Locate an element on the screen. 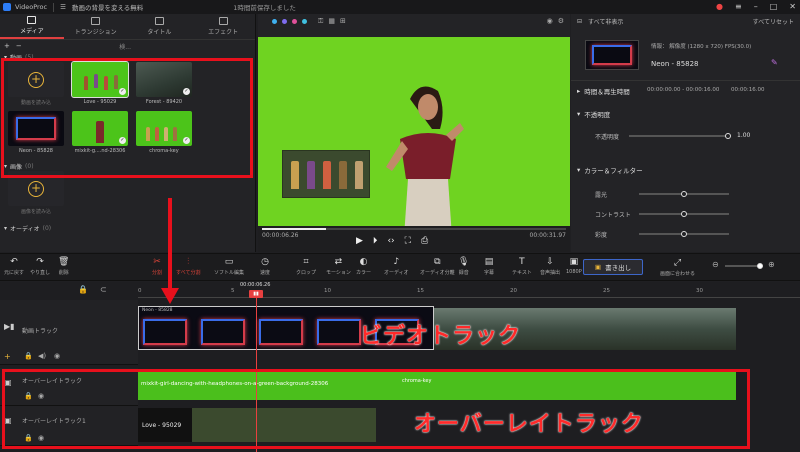 This screenshot has height=452, width=800. tool-button-5: ⇄ モーション is located at coordinates (338, 266).